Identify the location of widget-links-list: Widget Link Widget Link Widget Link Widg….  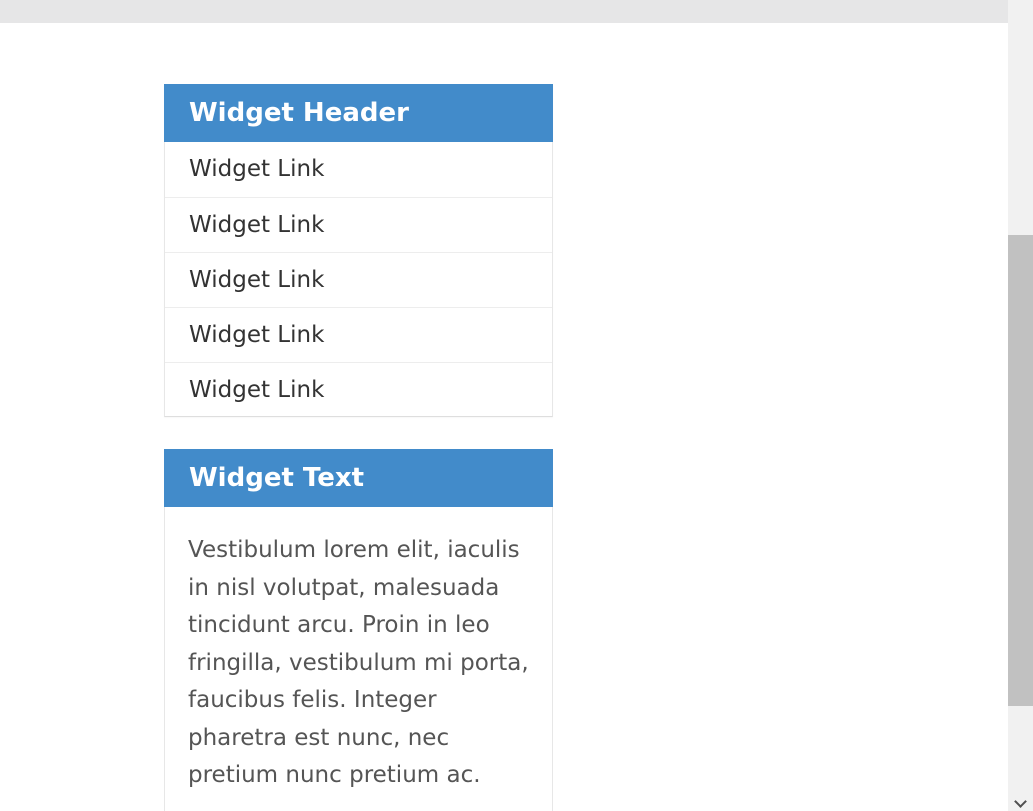
(358, 279).